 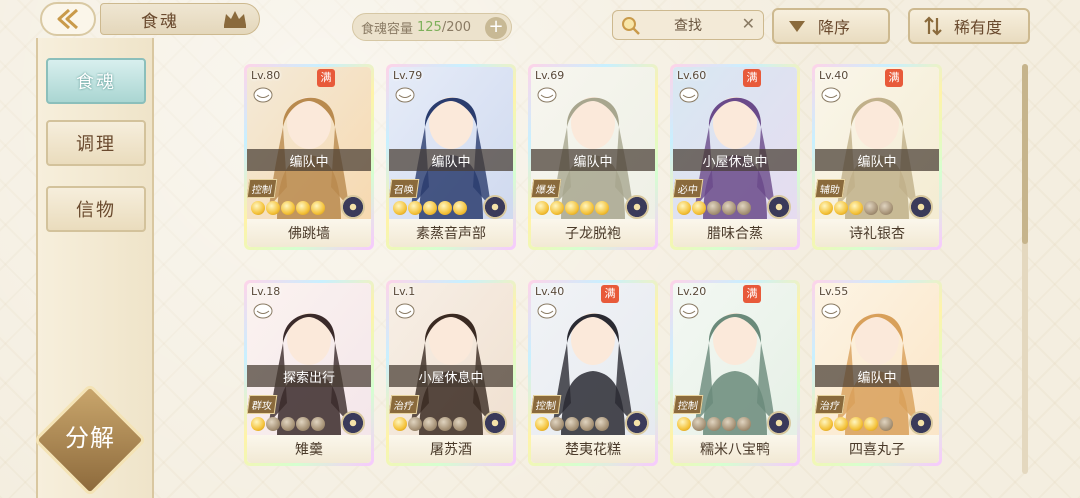 What do you see at coordinates (387, 29) in the screenshot?
I see `capacity-label: 食魂容量` at bounding box center [387, 29].